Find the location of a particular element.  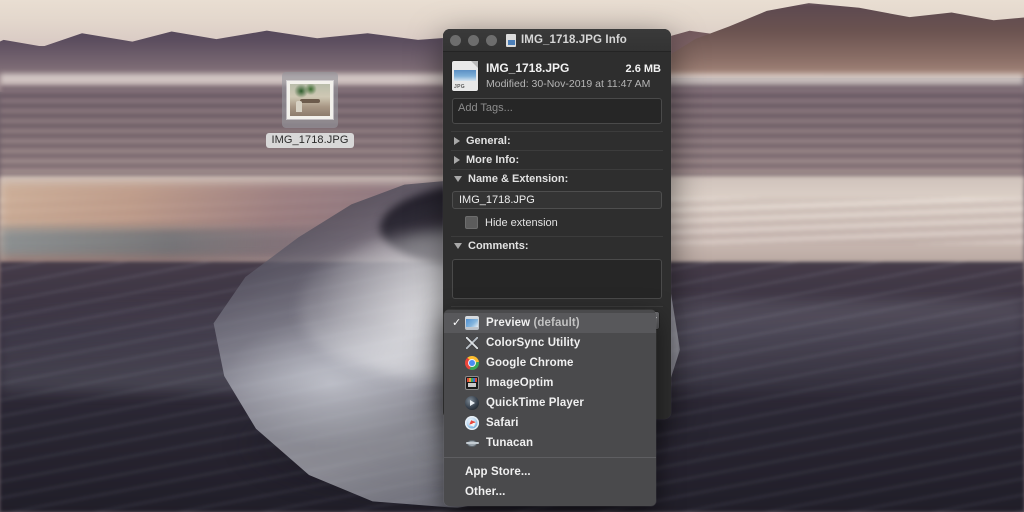

checkmark-icon: ✓ is located at coordinates (457, 322).